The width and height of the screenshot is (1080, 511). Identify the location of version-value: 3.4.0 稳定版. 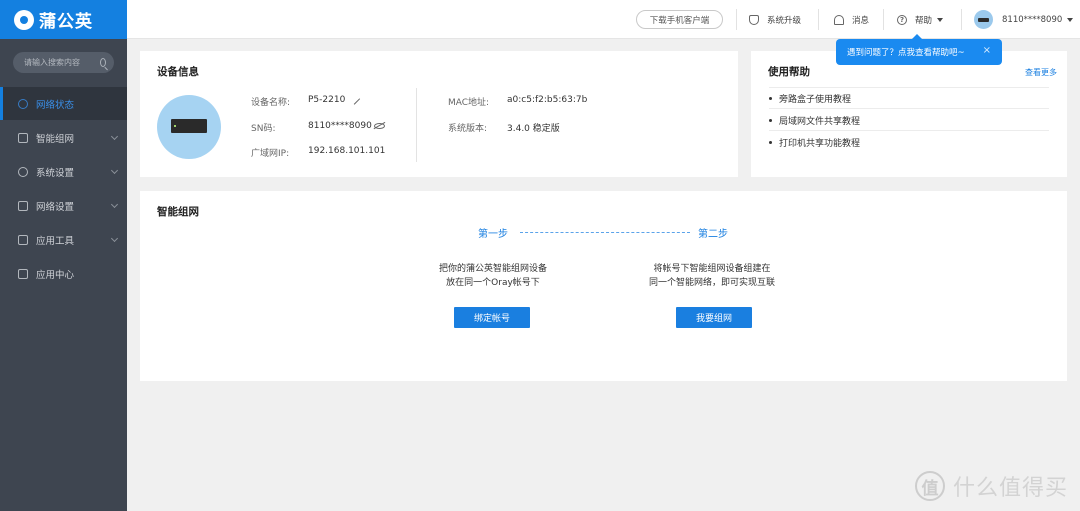
(533, 129).